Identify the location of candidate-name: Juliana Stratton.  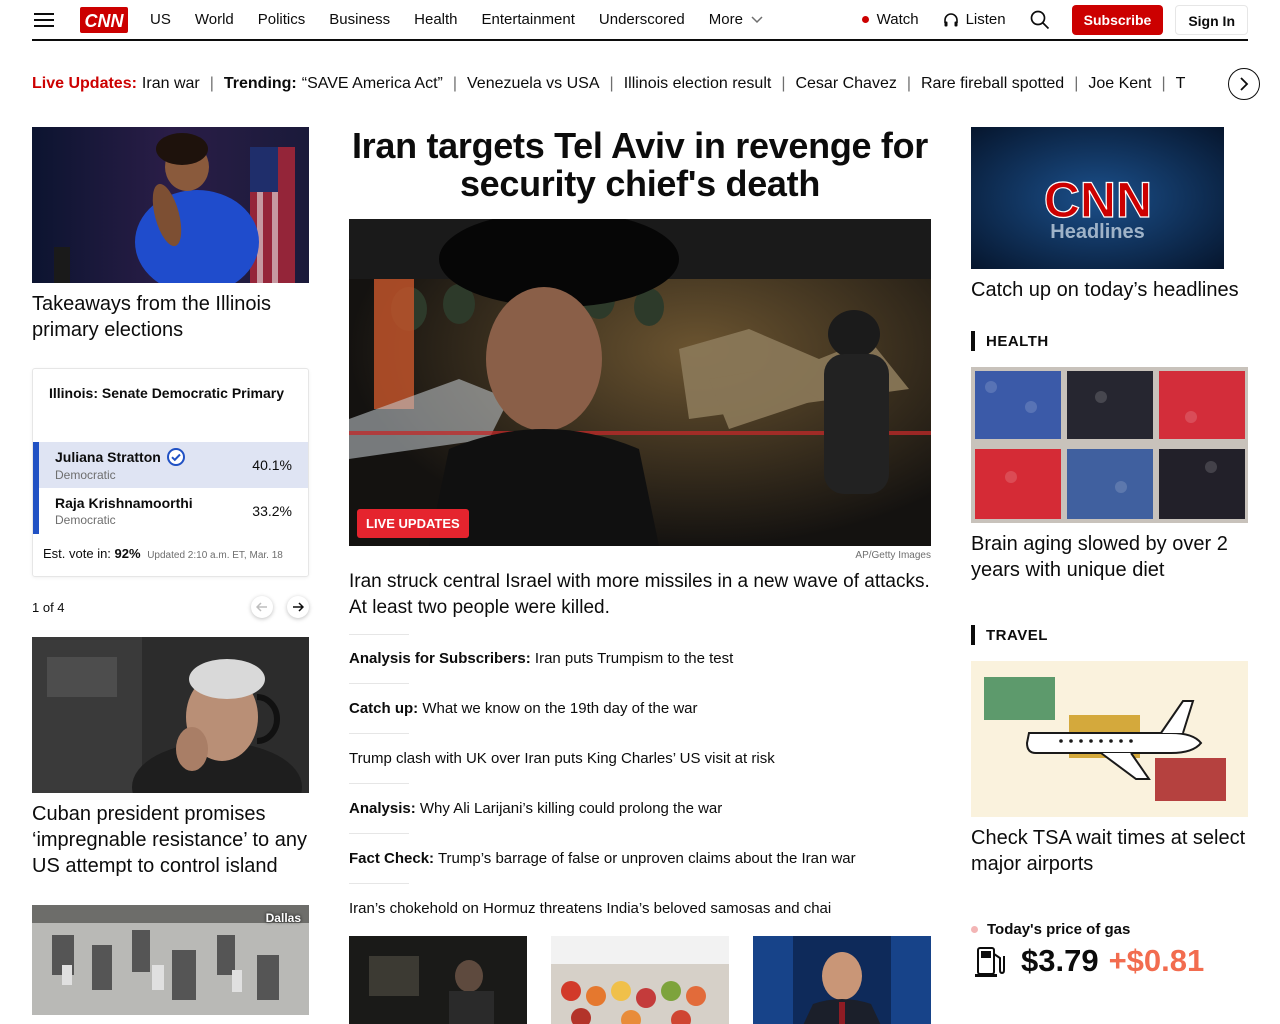
(108, 457).